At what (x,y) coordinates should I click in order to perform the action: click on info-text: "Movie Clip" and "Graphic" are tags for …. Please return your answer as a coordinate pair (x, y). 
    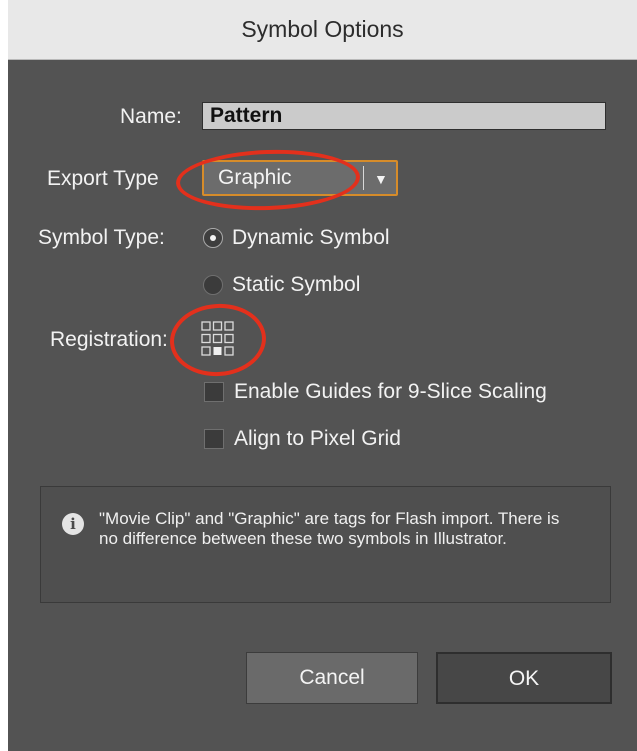
    Looking at the image, I should click on (329, 528).